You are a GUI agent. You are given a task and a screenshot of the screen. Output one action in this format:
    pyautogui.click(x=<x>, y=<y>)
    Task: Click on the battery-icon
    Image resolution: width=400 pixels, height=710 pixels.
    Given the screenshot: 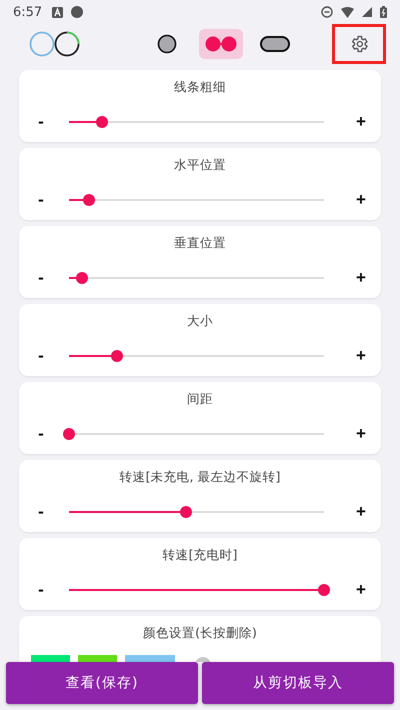 What is the action you would take?
    pyautogui.click(x=383, y=12)
    